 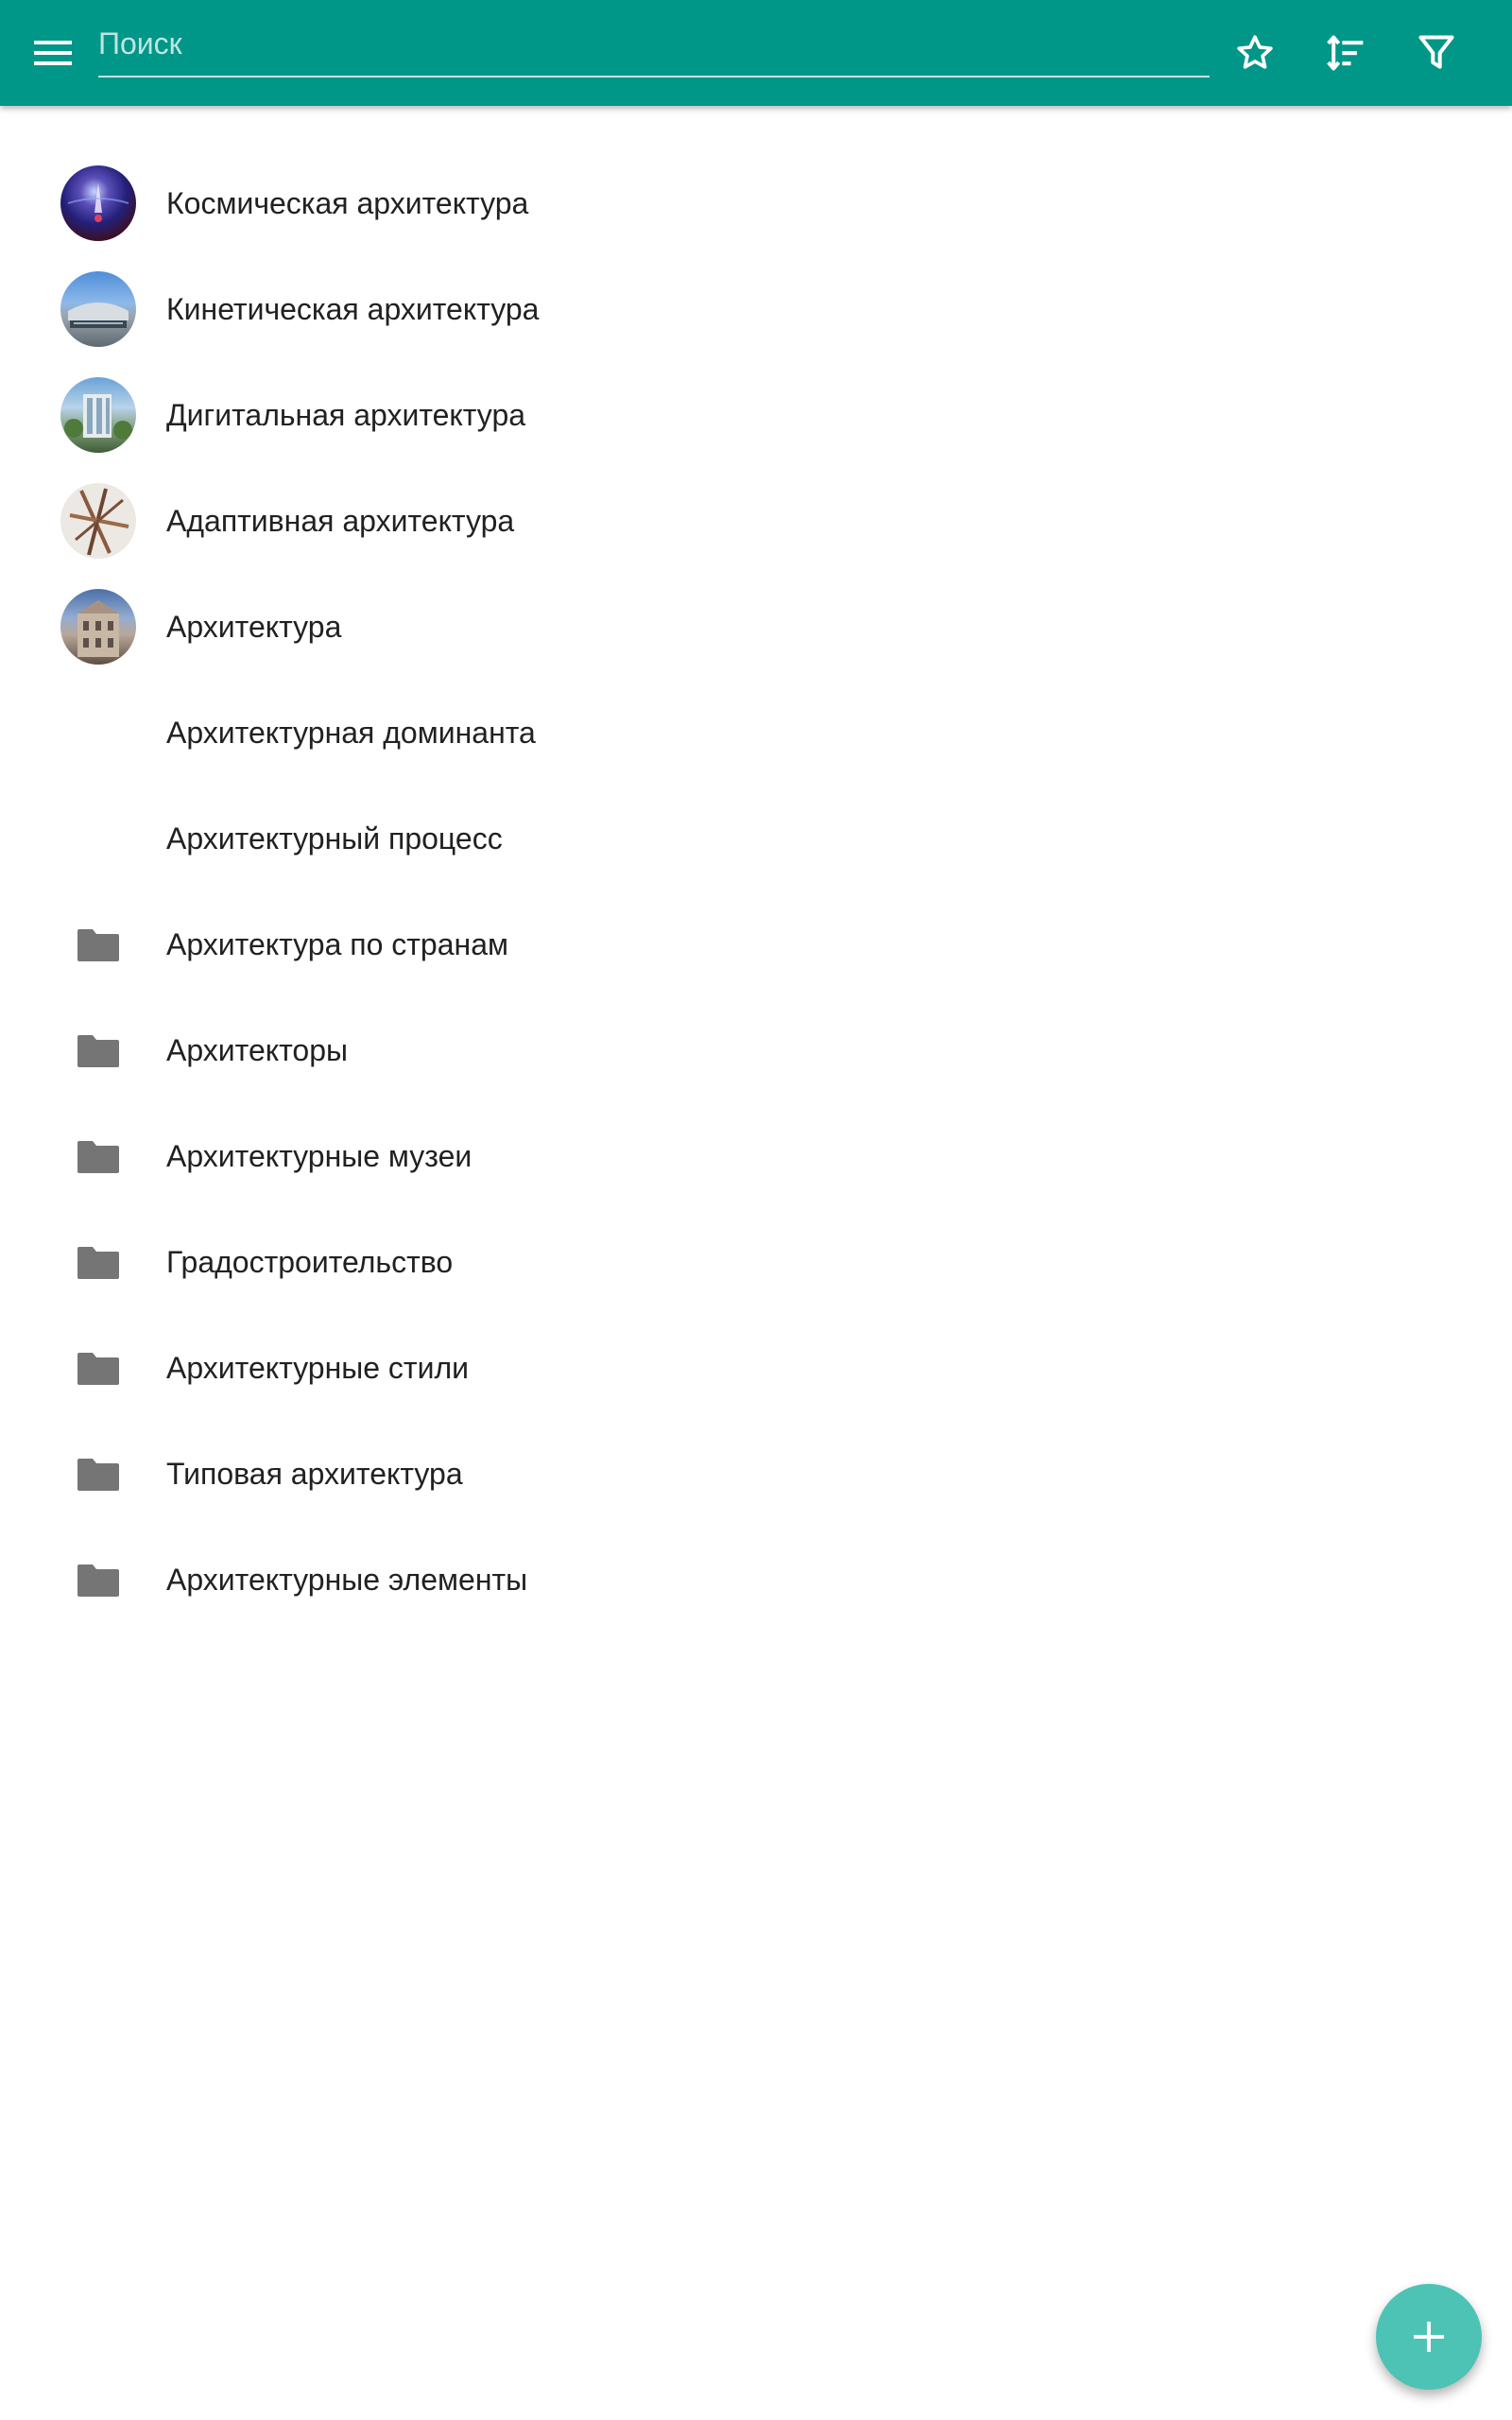 I want to click on list-item: Архитекторы, so click(x=756, y=1050).